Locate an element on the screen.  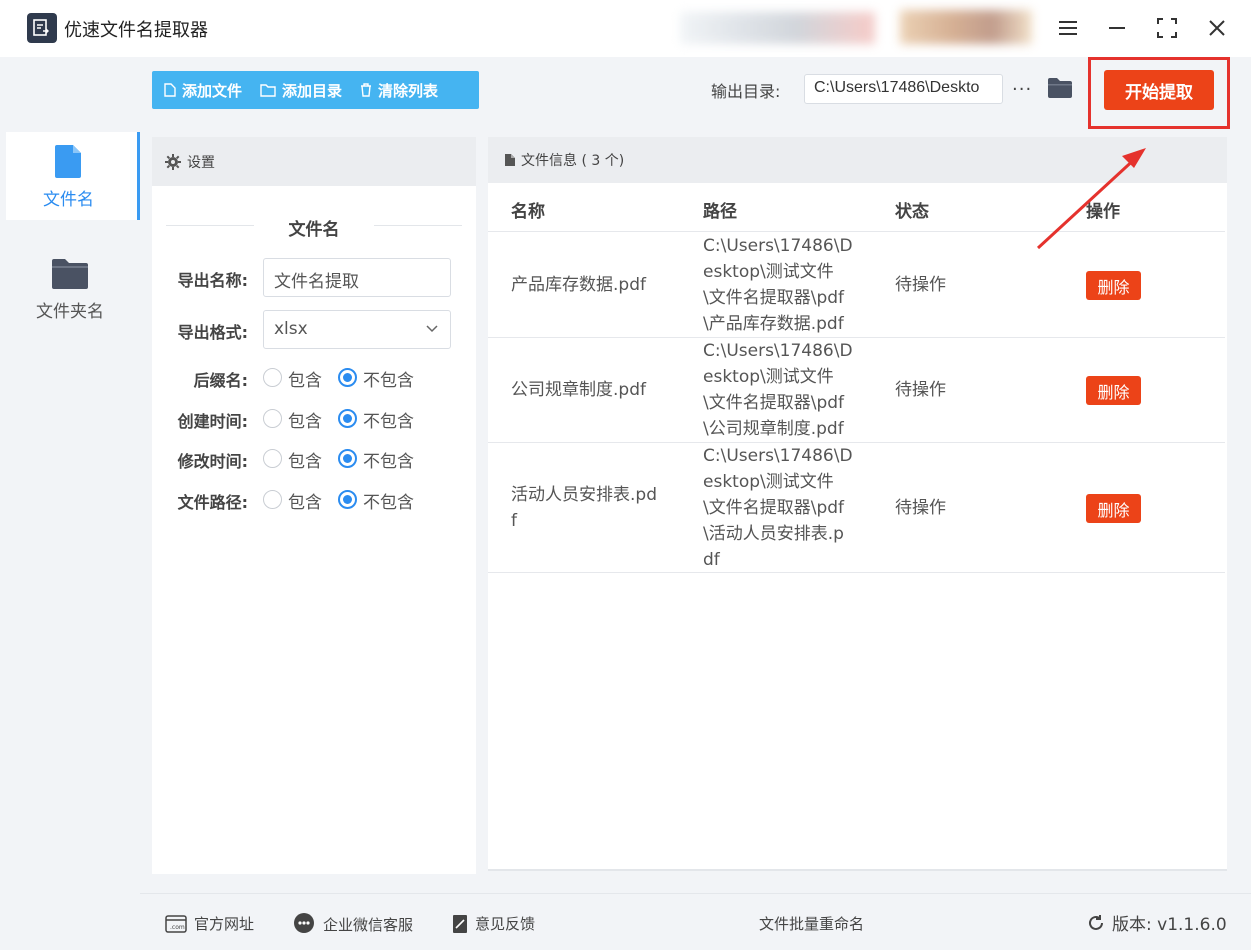
start-extract-button: 开始提取 is located at coordinates (1159, 90).